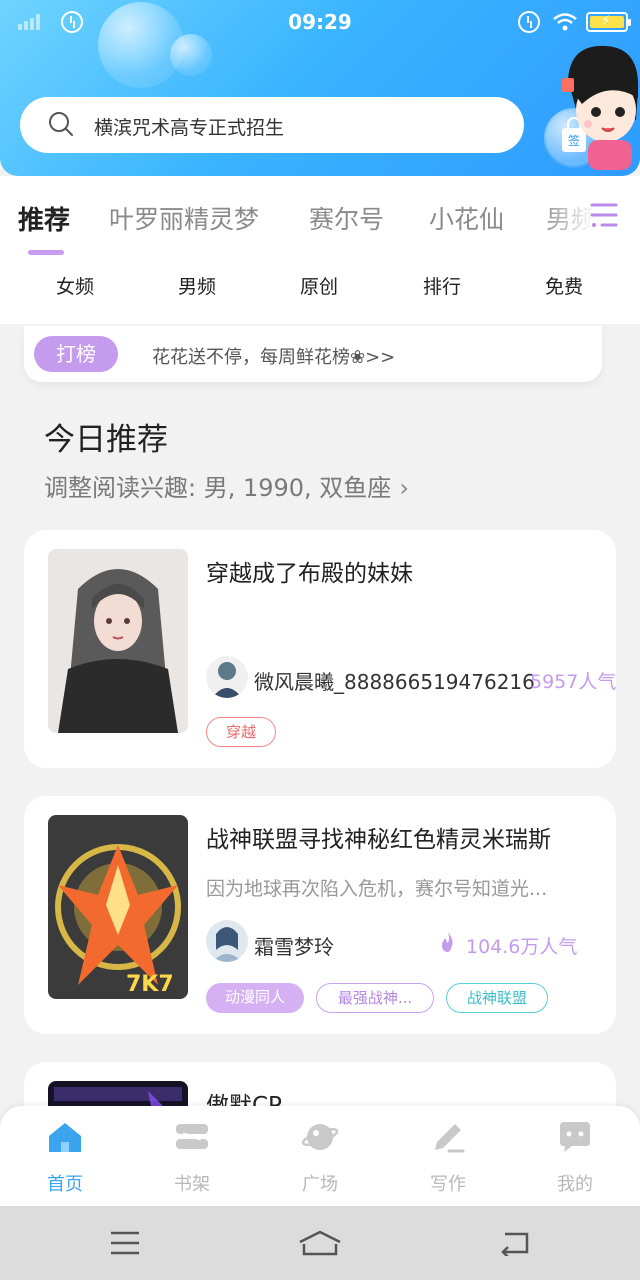 This screenshot has height=1280, width=640. What do you see at coordinates (61, 124) in the screenshot?
I see `search-icon` at bounding box center [61, 124].